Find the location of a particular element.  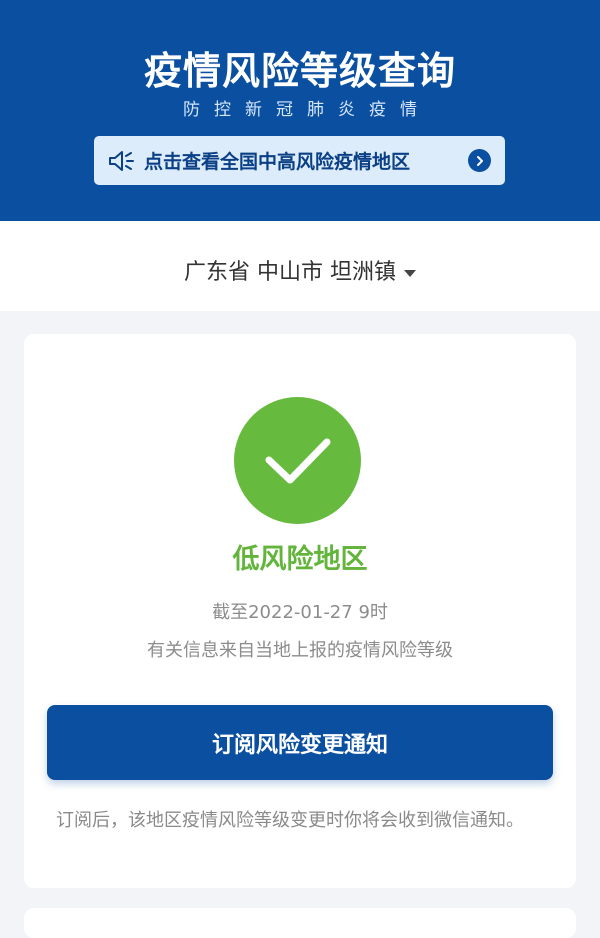

subscribe-note: 订阅后，该地区疫情风险等级变更时你将会收到微信通知。 is located at coordinates (290, 820).